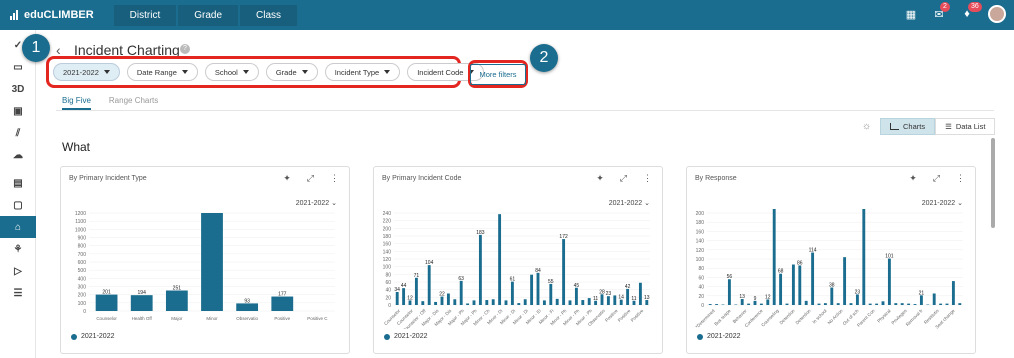 The image size is (1014, 358). What do you see at coordinates (52, 15) in the screenshot?
I see `app-logo: eduCLIMBER` at bounding box center [52, 15].